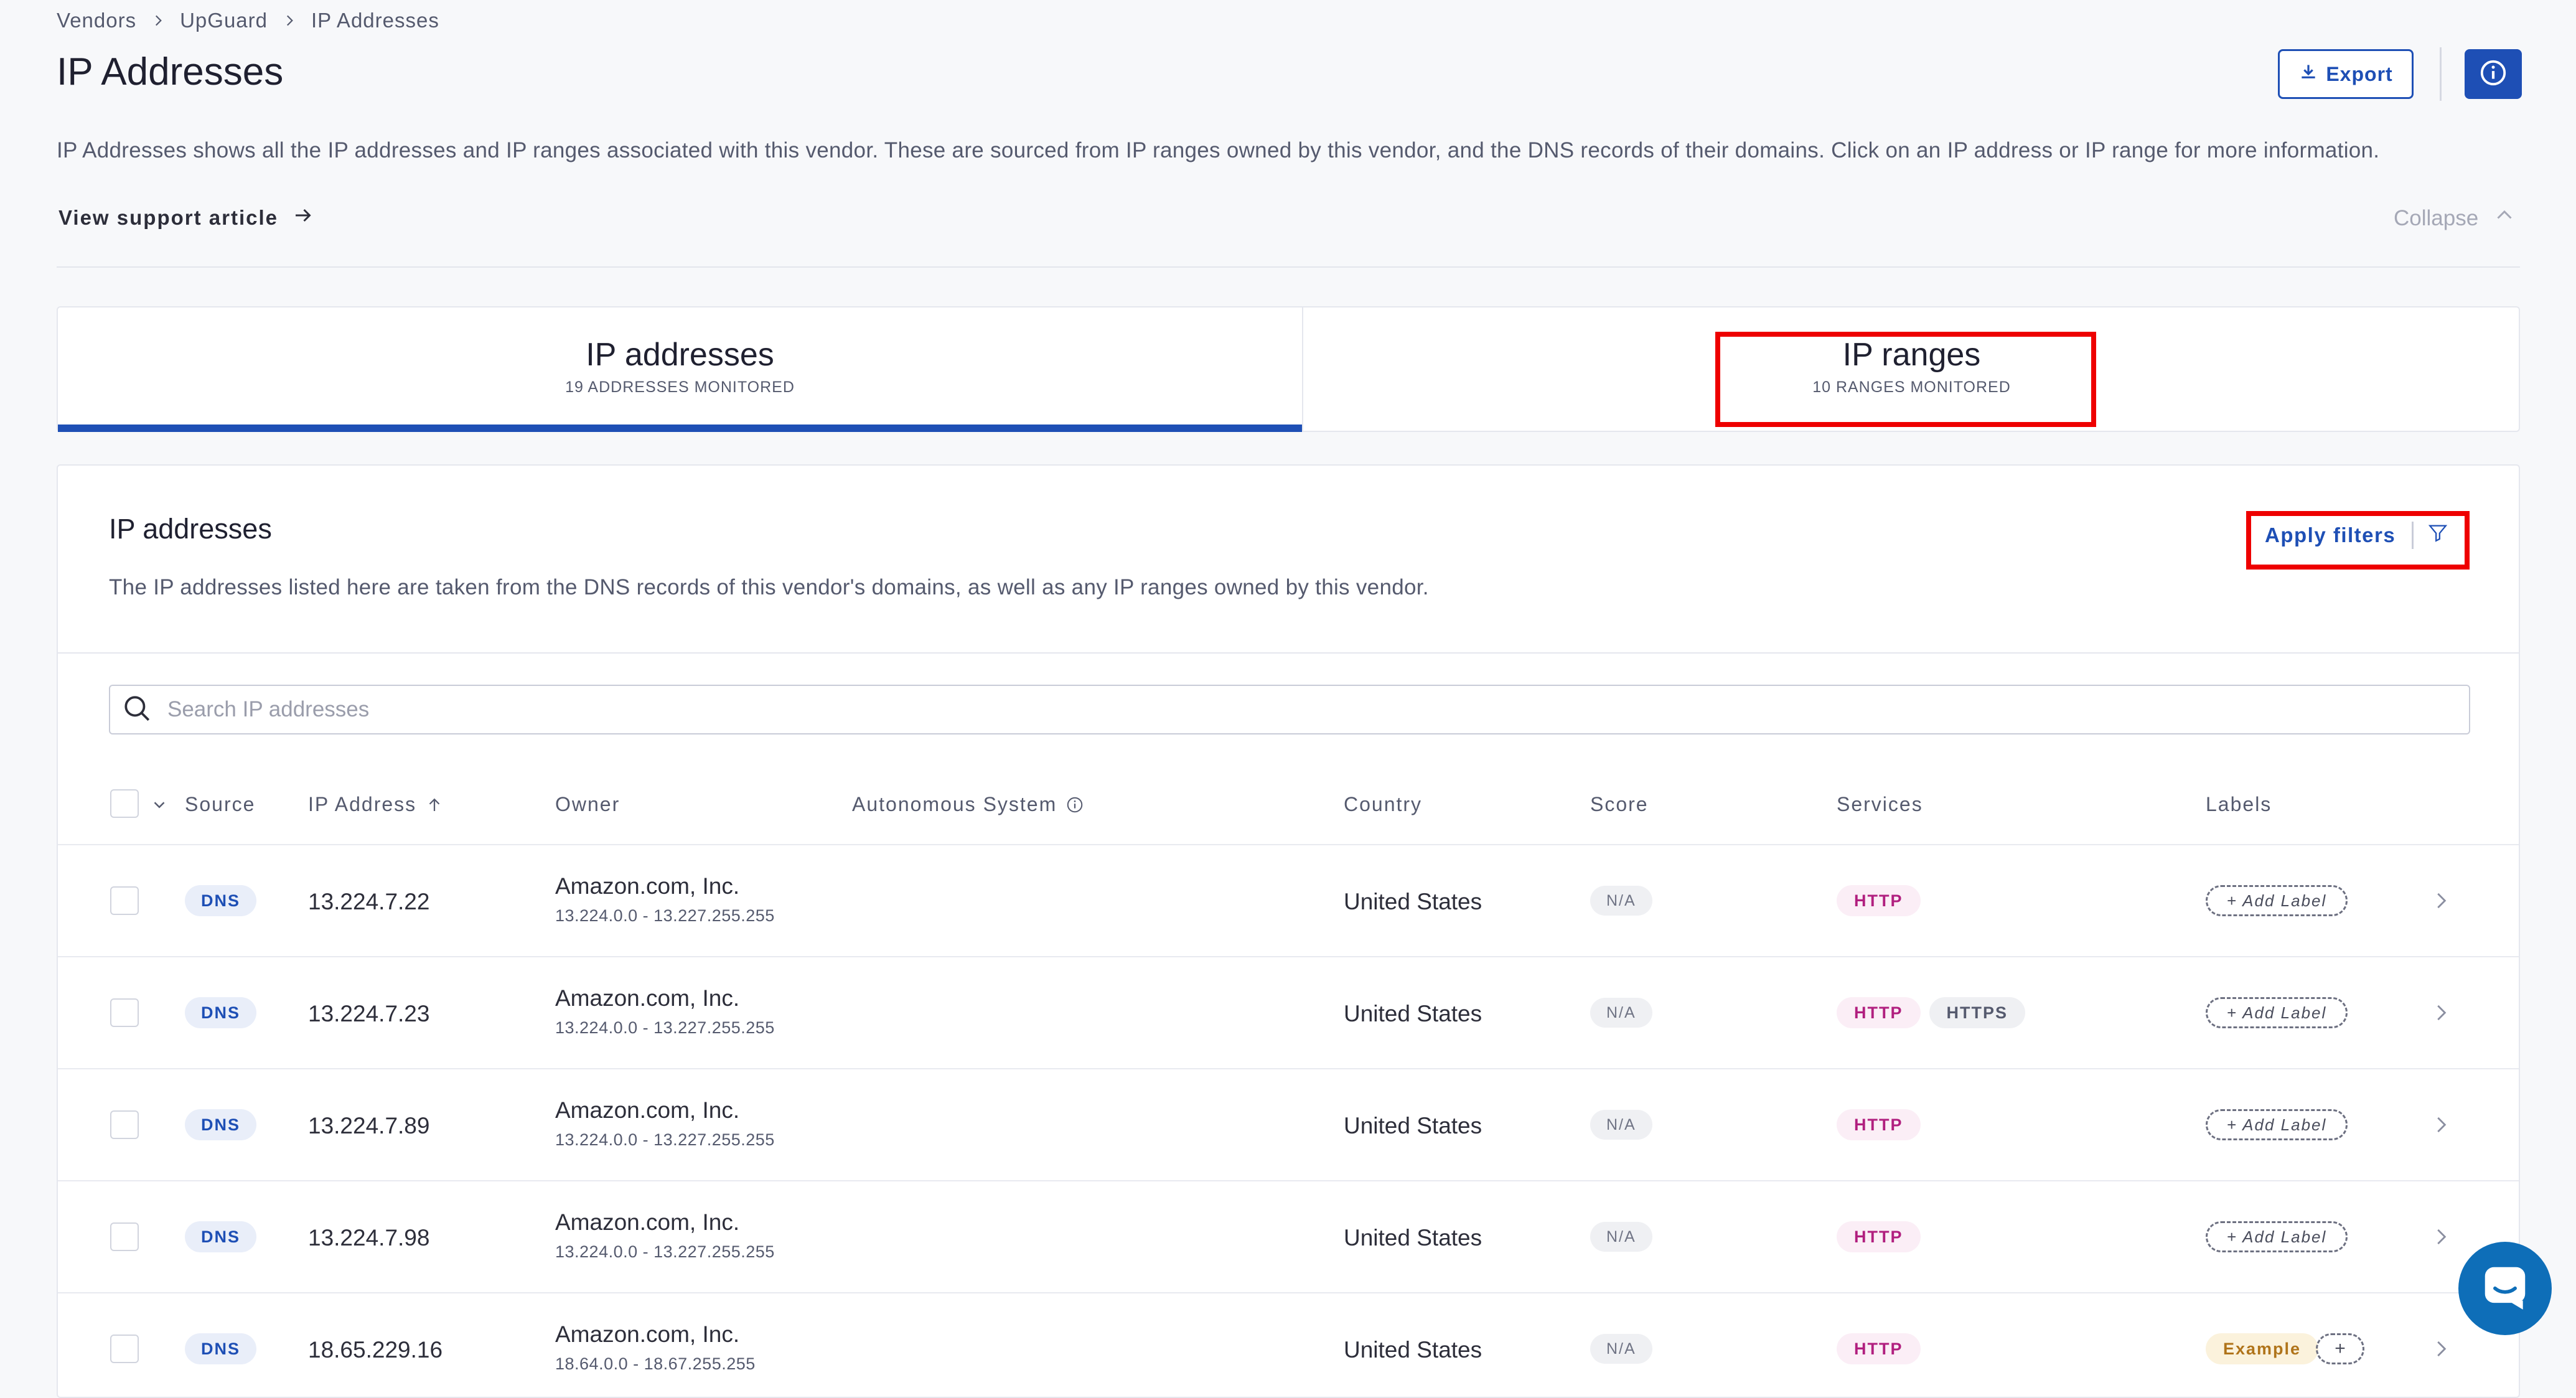  What do you see at coordinates (2340, 1348) in the screenshot?
I see `add-label-button: +` at bounding box center [2340, 1348].